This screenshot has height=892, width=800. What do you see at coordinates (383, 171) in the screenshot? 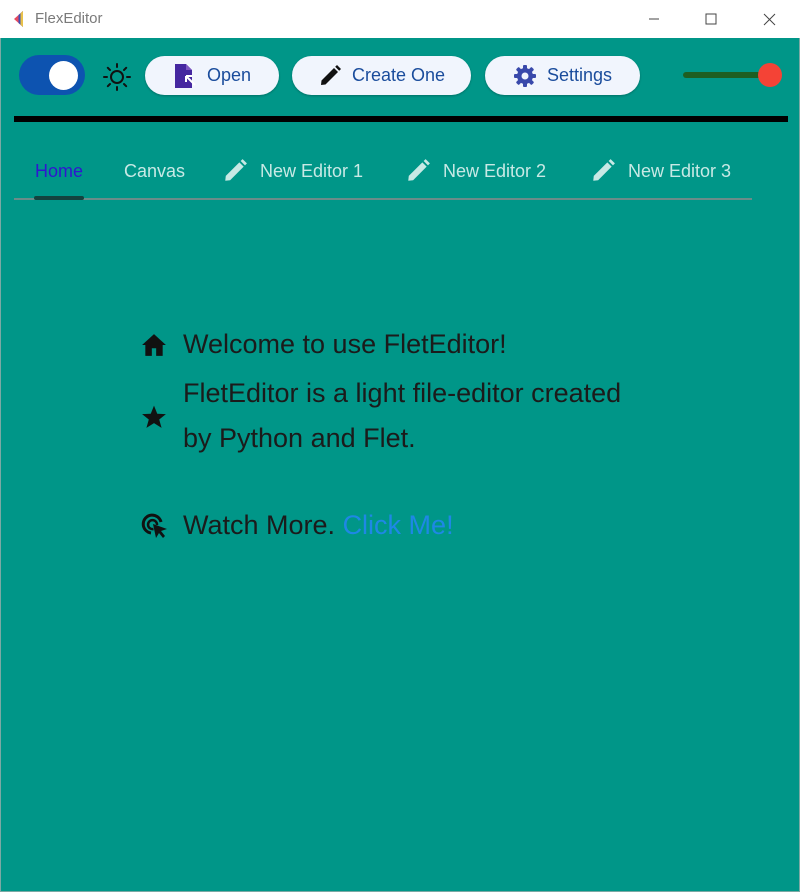
I see `tab-bar: Home Canvas New Editor 1 New Editor 2 Ne` at bounding box center [383, 171].